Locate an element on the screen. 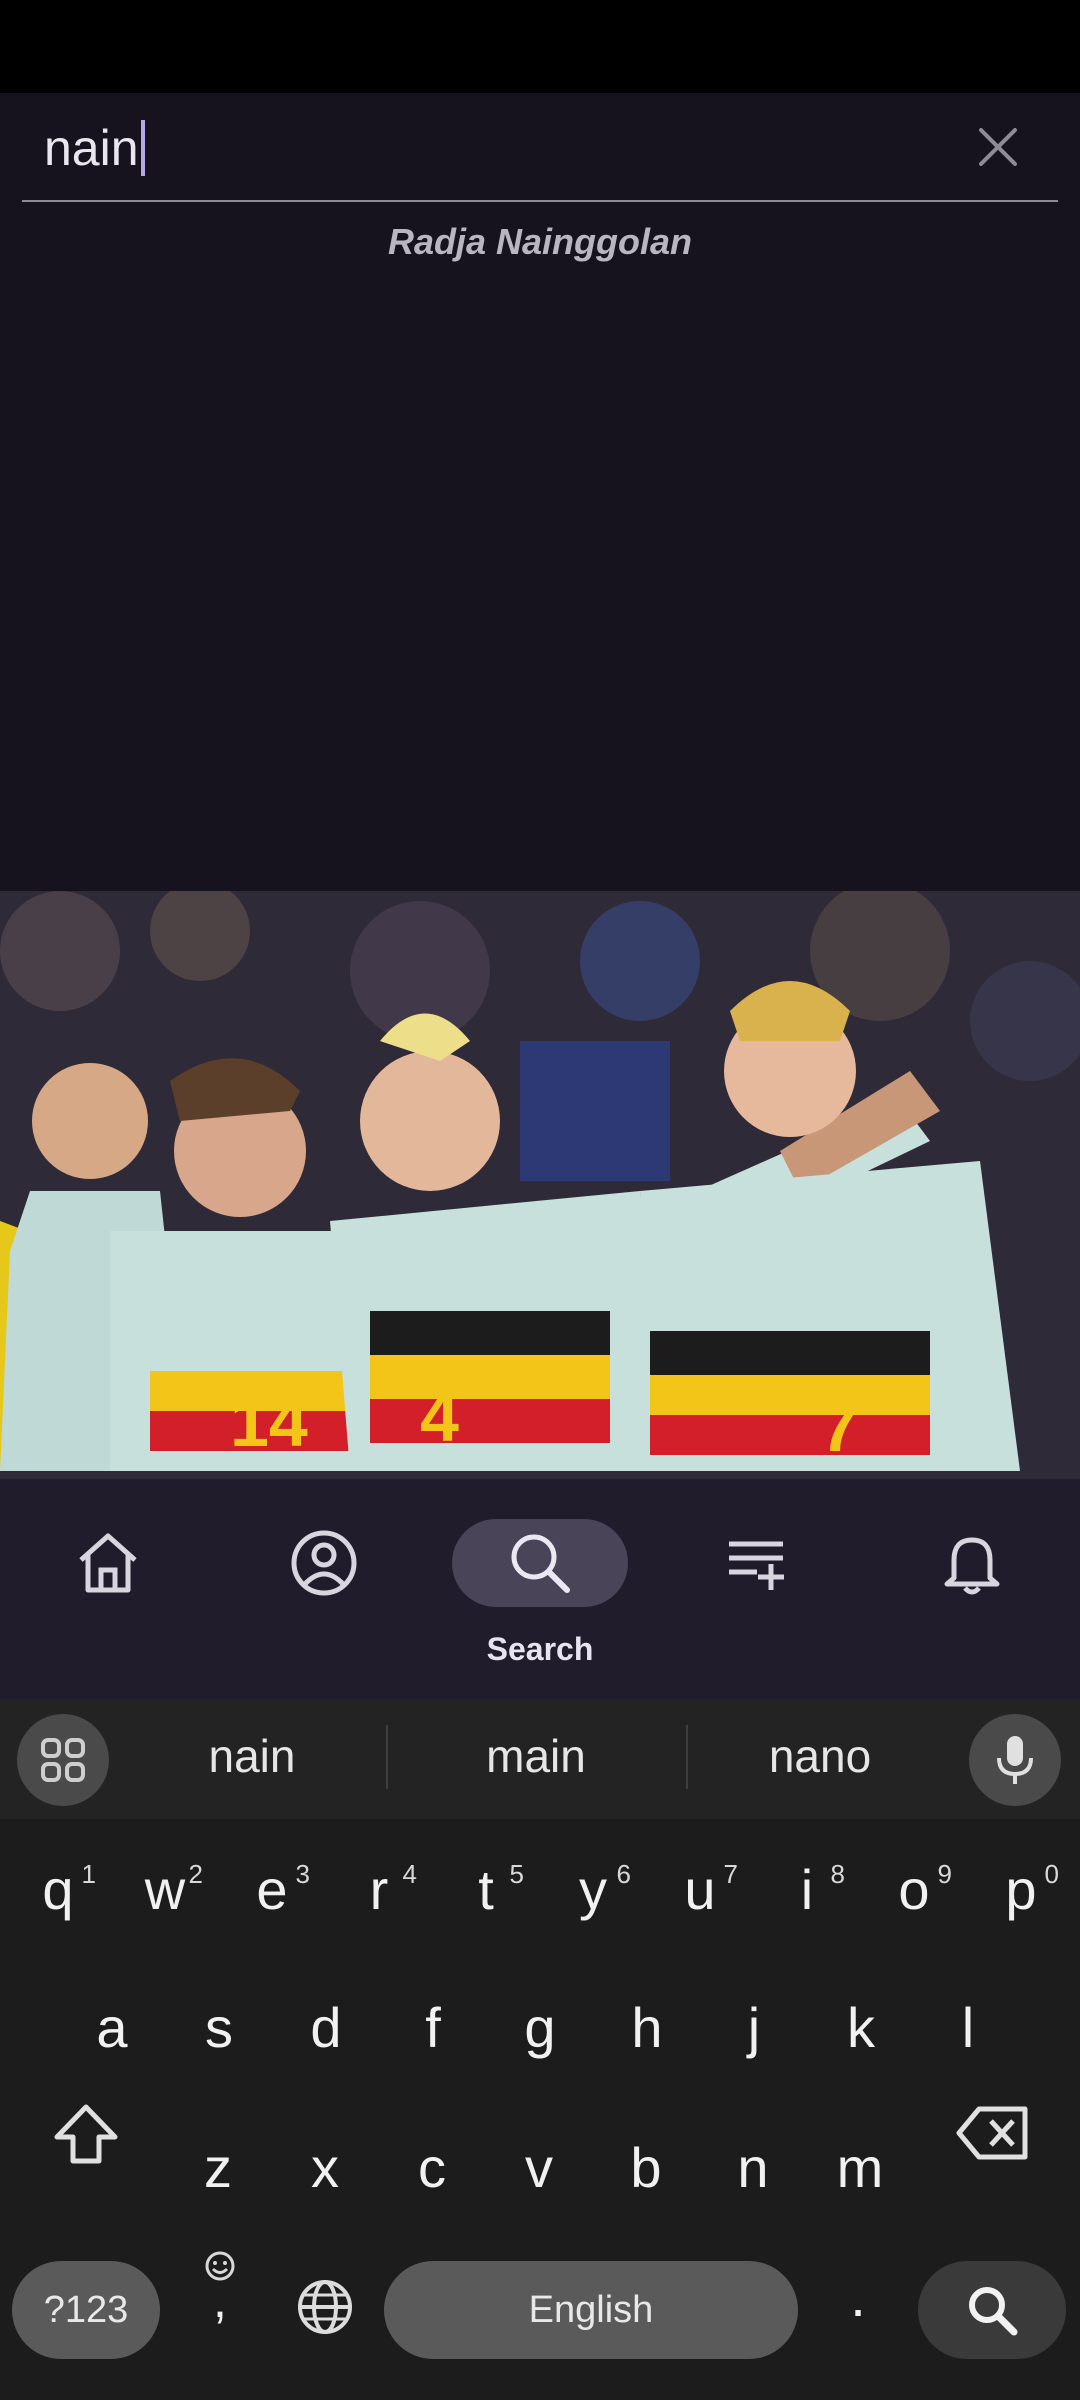 The height and width of the screenshot is (2400, 1080). period-key: . is located at coordinates (858, 2304).